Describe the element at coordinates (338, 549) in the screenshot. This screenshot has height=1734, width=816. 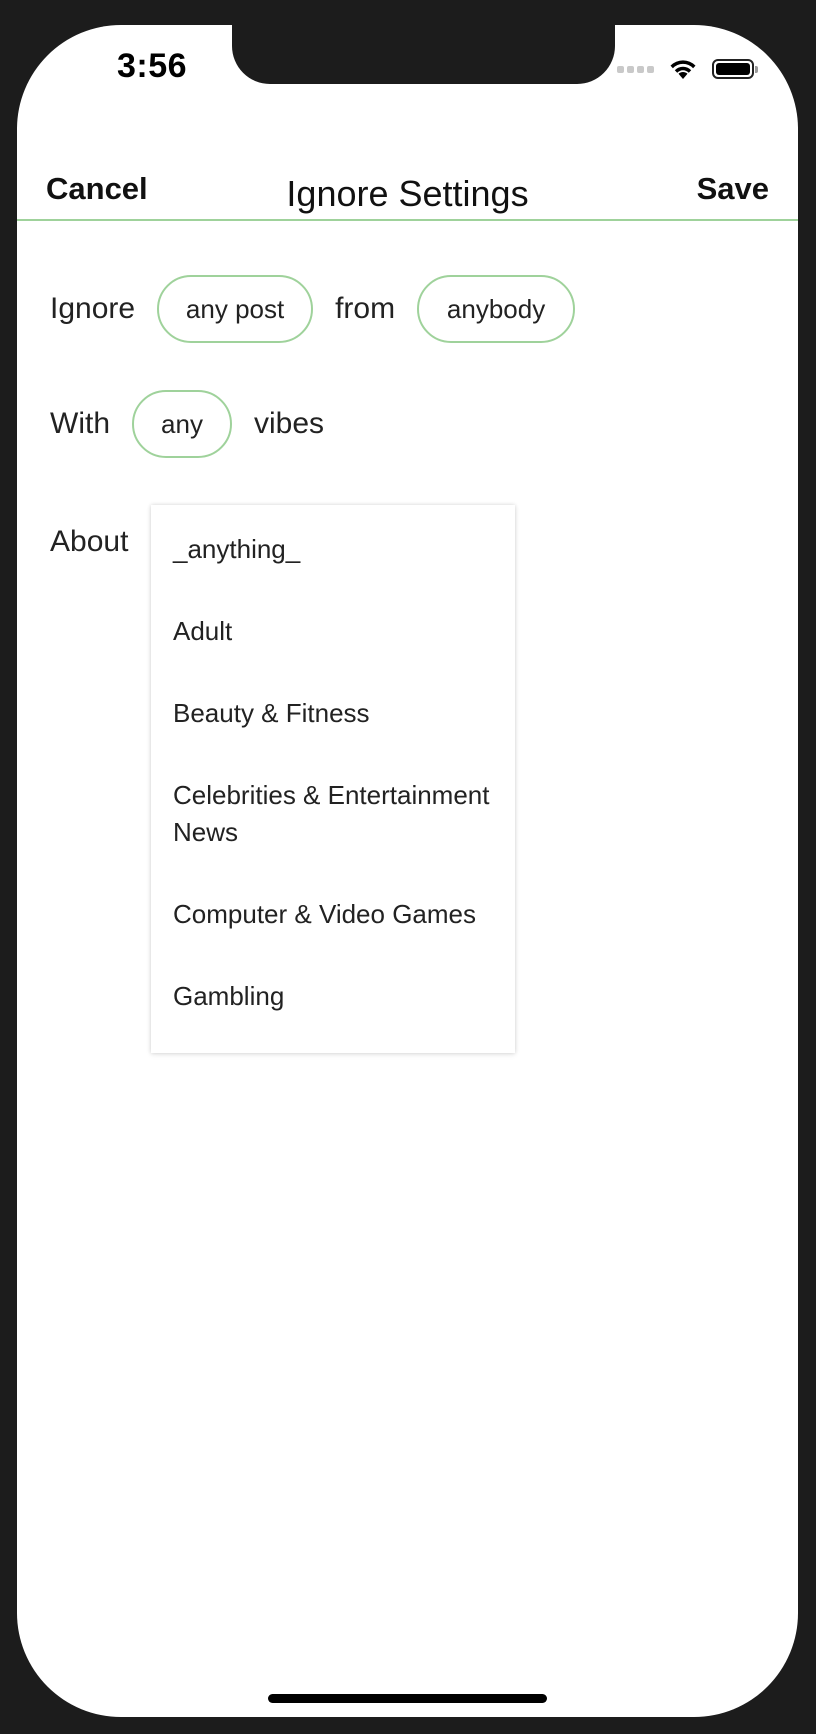
I see `dropdown-option-anything: _anything_` at that location.